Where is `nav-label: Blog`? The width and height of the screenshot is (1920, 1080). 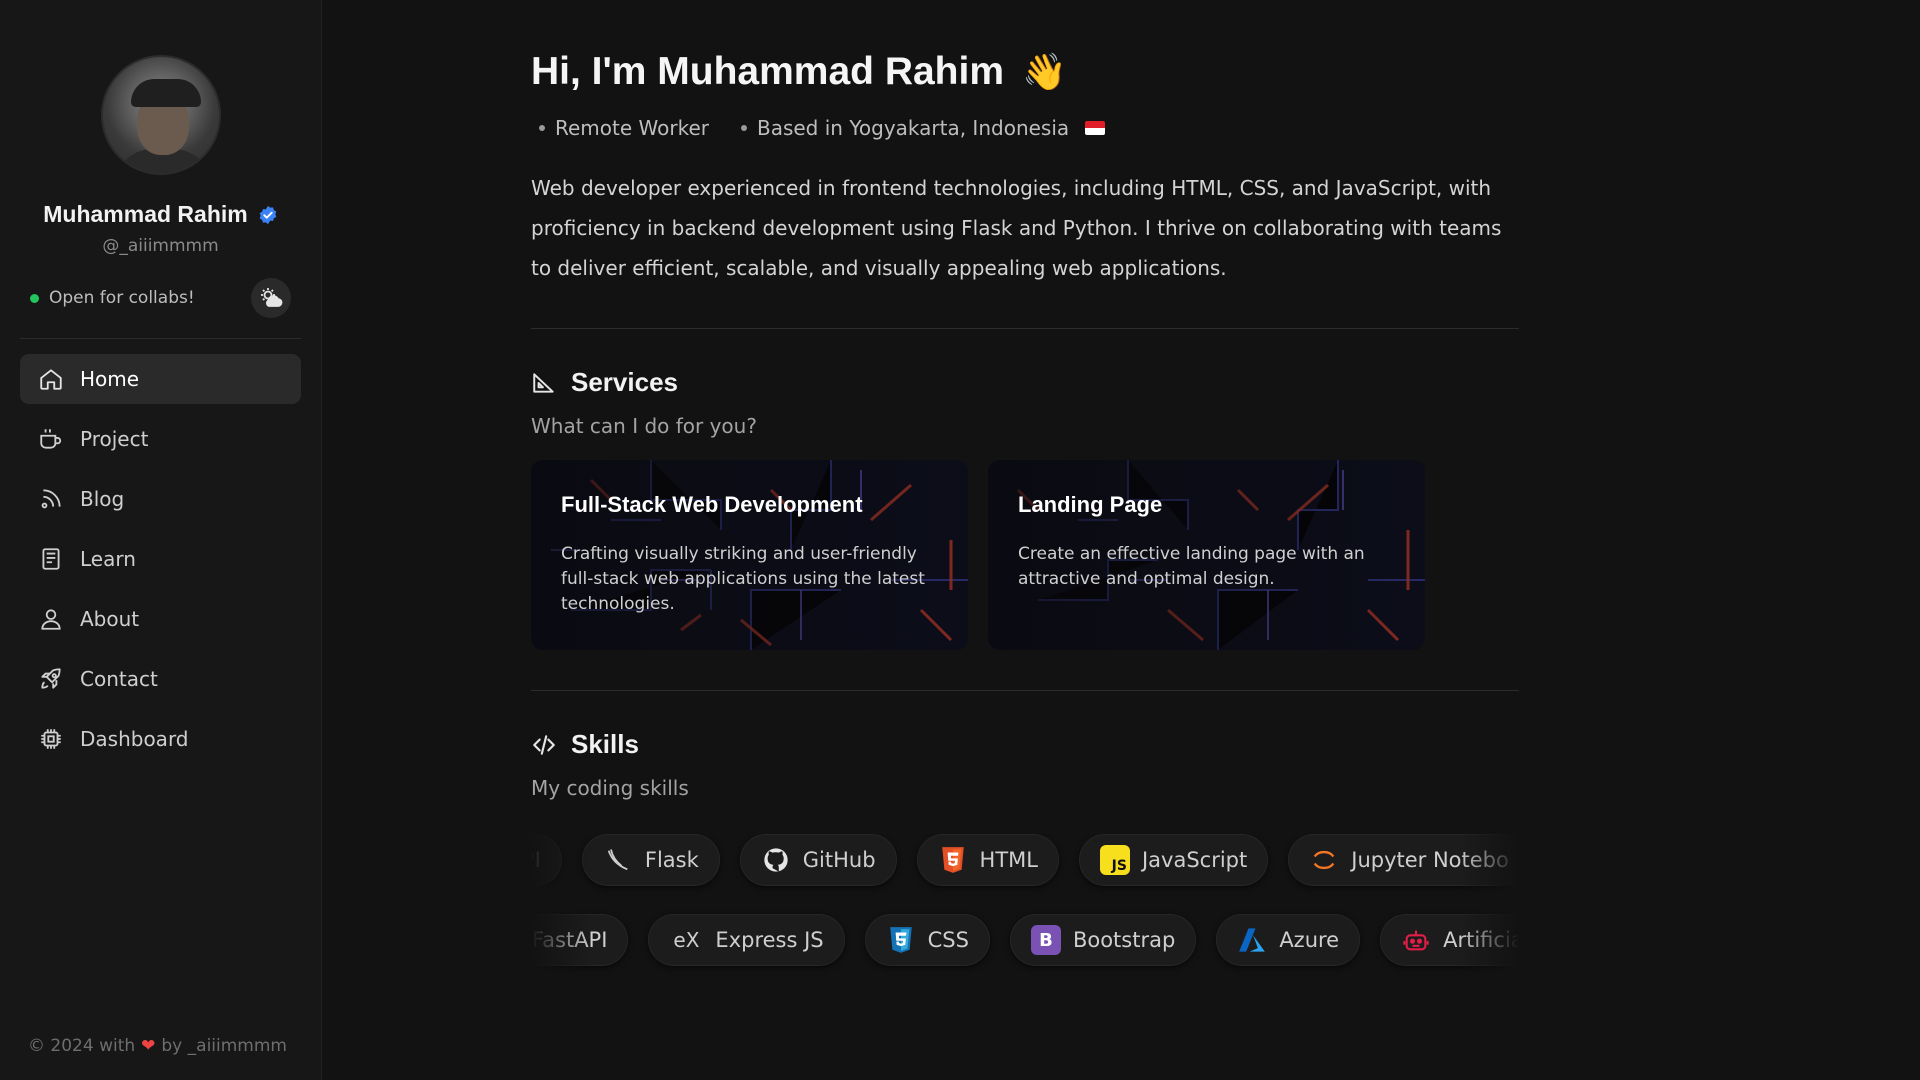
nav-label: Blog is located at coordinates (102, 499).